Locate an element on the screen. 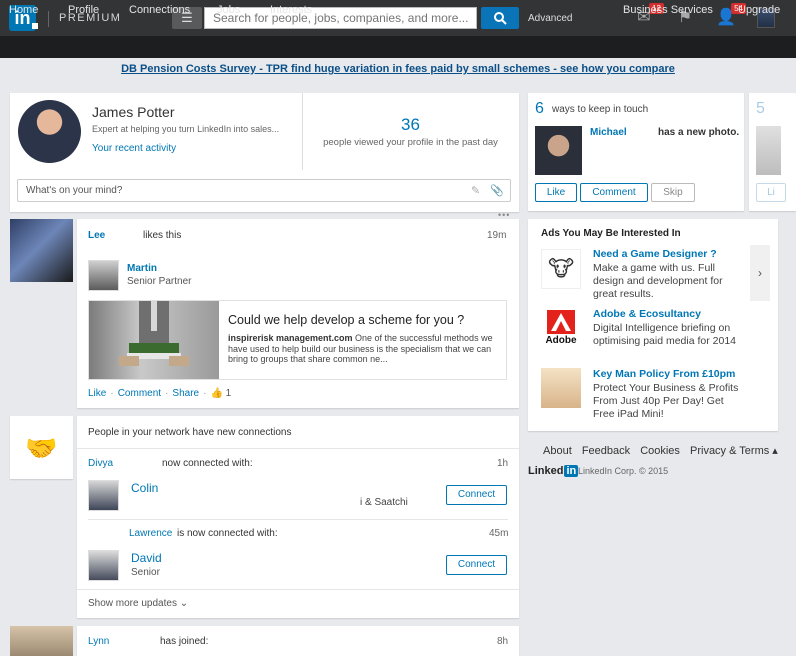 This screenshot has width=796, height=656. connection-headline: Senior is located at coordinates (145, 572).